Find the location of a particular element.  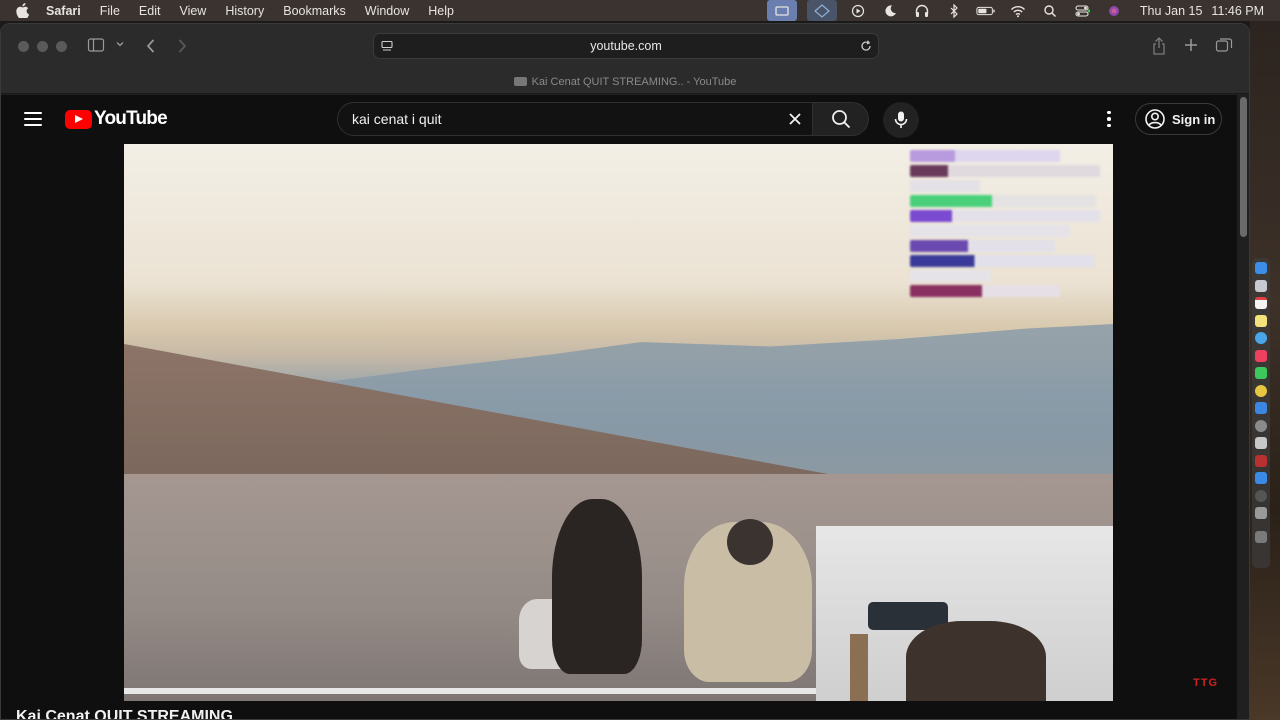

menubar-date: Thu Jan 15 is located at coordinates (1171, 10).